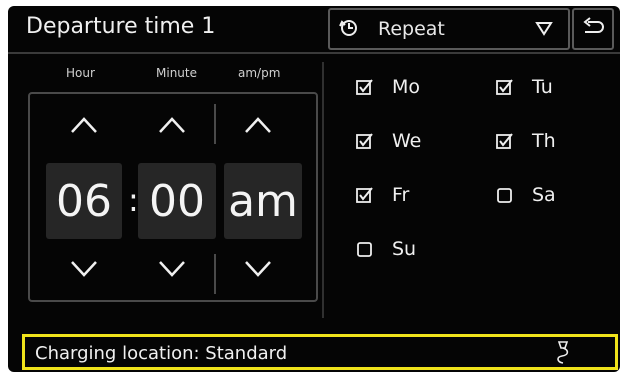  Describe the element at coordinates (411, 29) in the screenshot. I see `repeat-label: Repeat` at that location.